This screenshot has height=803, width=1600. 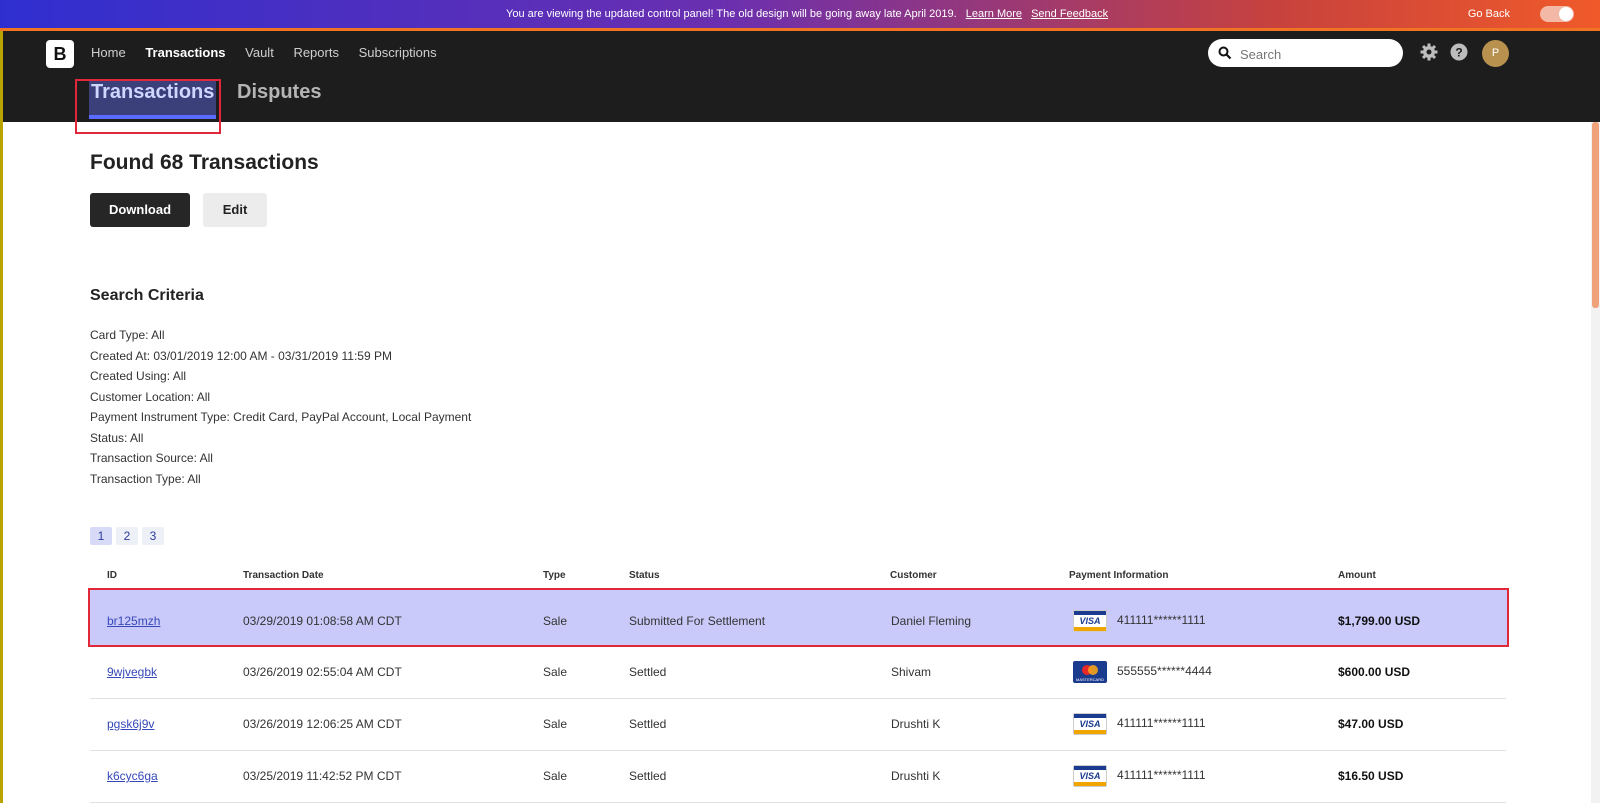 I want to click on toggle-knob, so click(x=1566, y=14).